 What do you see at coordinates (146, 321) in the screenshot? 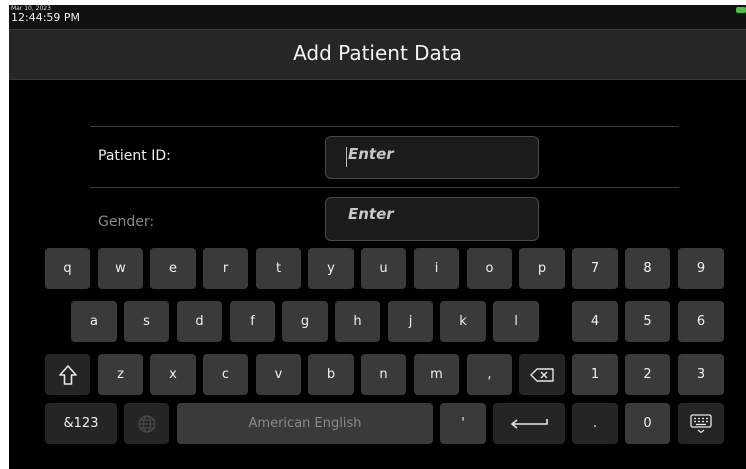
I see `key-s: s` at bounding box center [146, 321].